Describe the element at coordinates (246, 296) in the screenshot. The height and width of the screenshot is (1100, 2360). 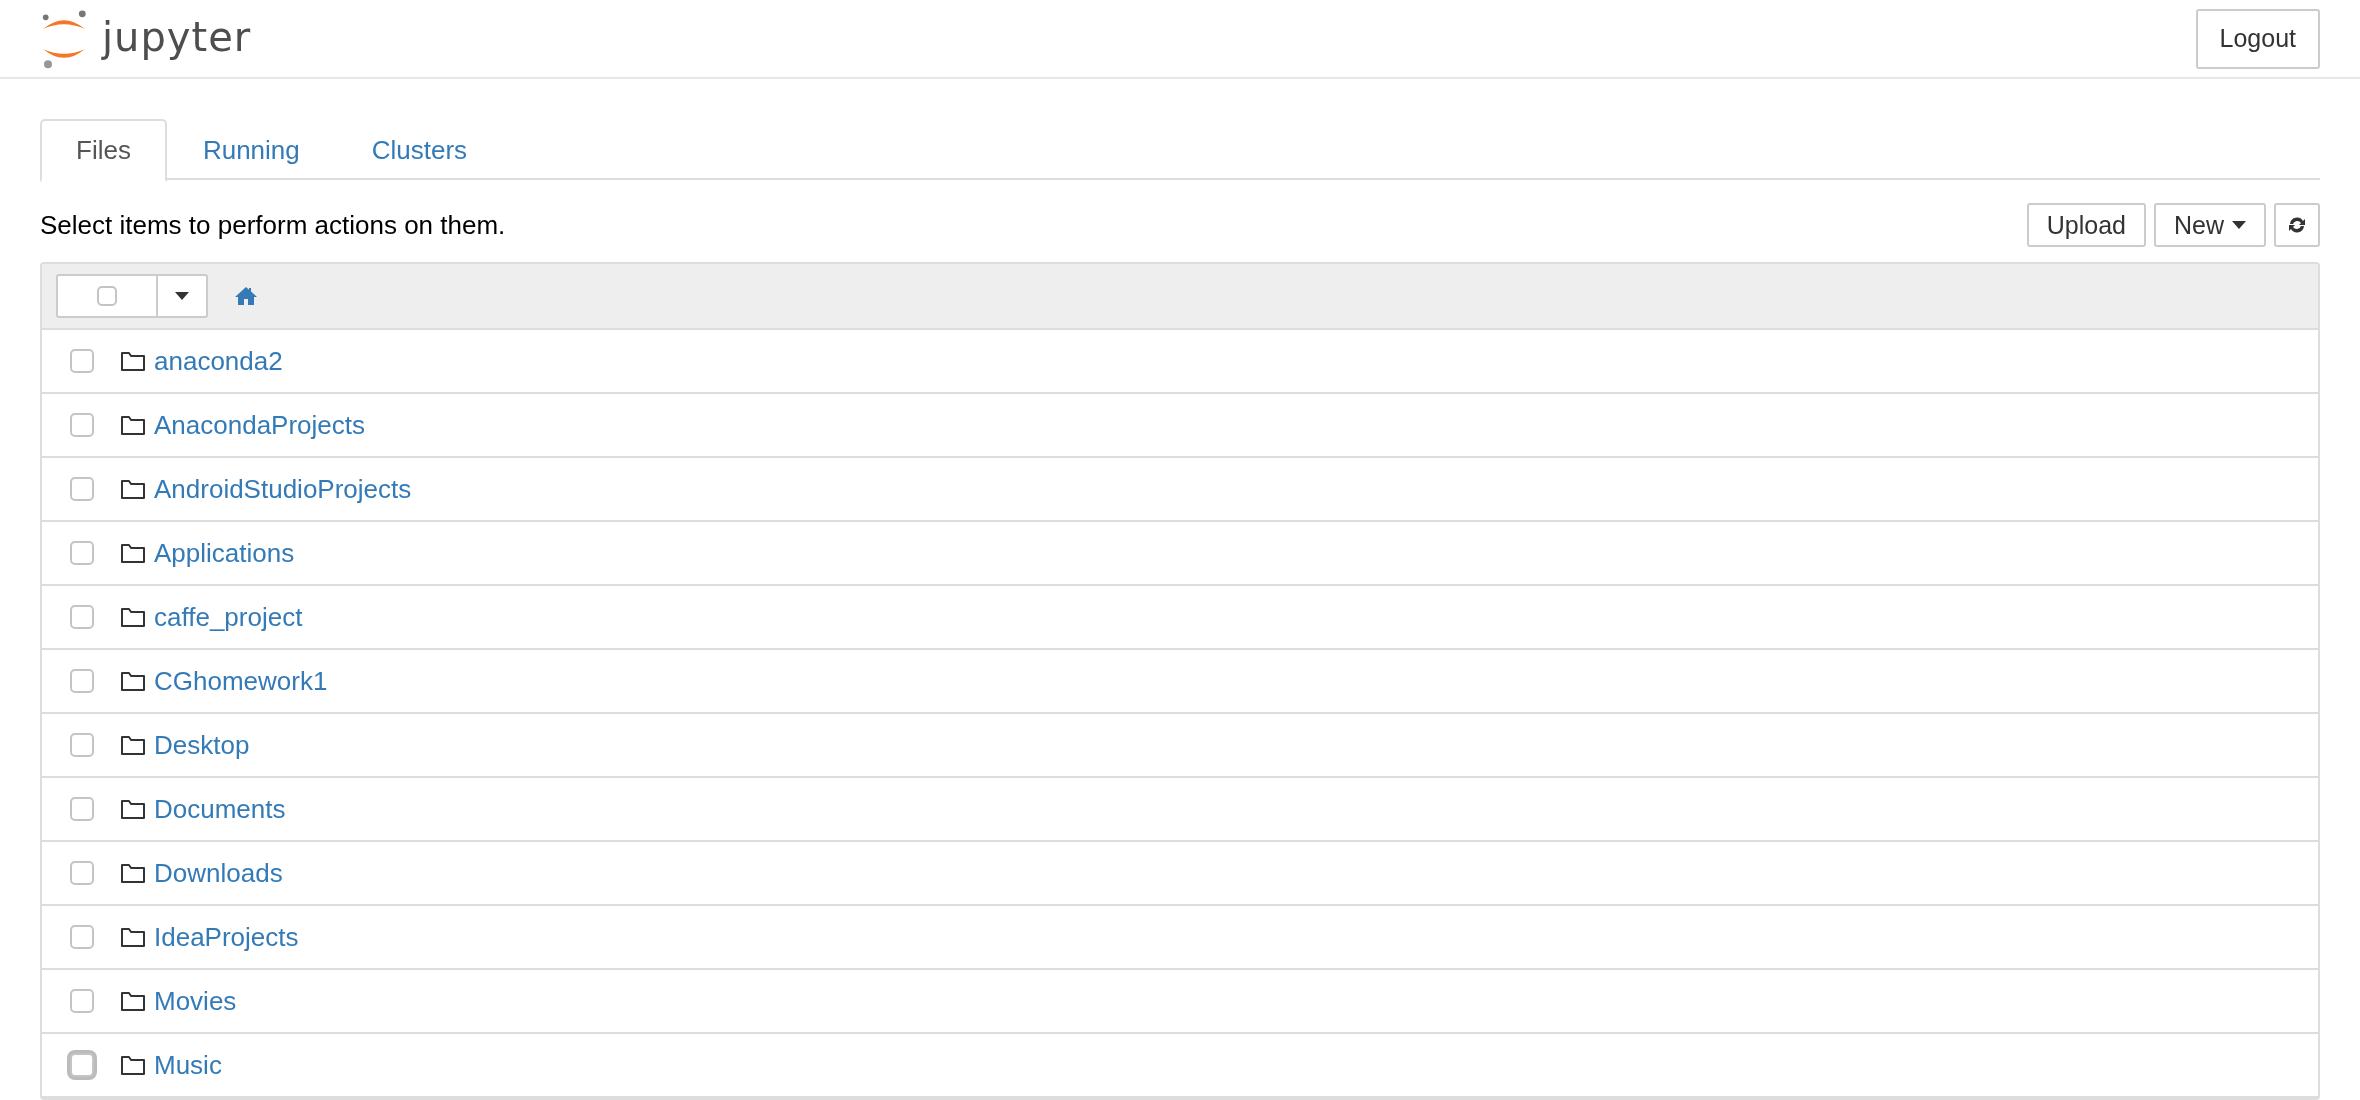
I see `home-icon` at that location.